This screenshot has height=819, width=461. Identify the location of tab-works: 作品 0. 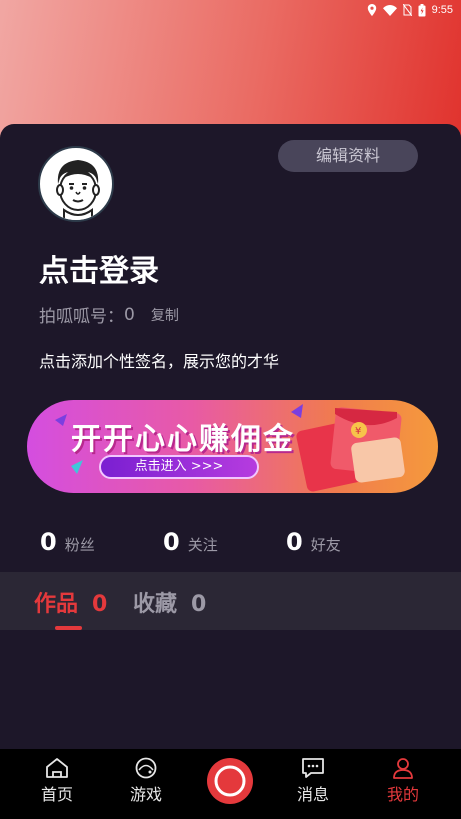
(70, 602).